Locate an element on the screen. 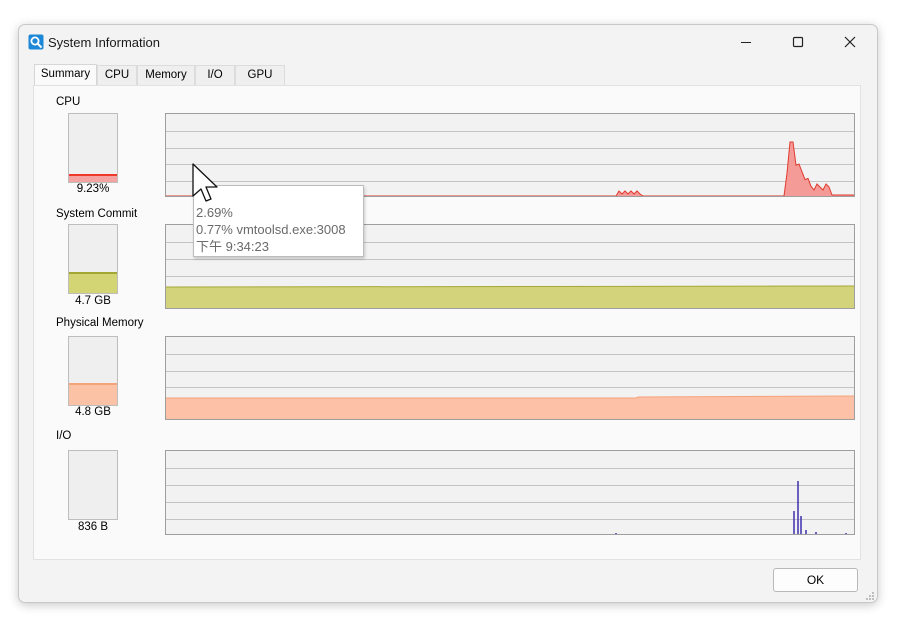  memory-meter-fill is located at coordinates (93, 393).